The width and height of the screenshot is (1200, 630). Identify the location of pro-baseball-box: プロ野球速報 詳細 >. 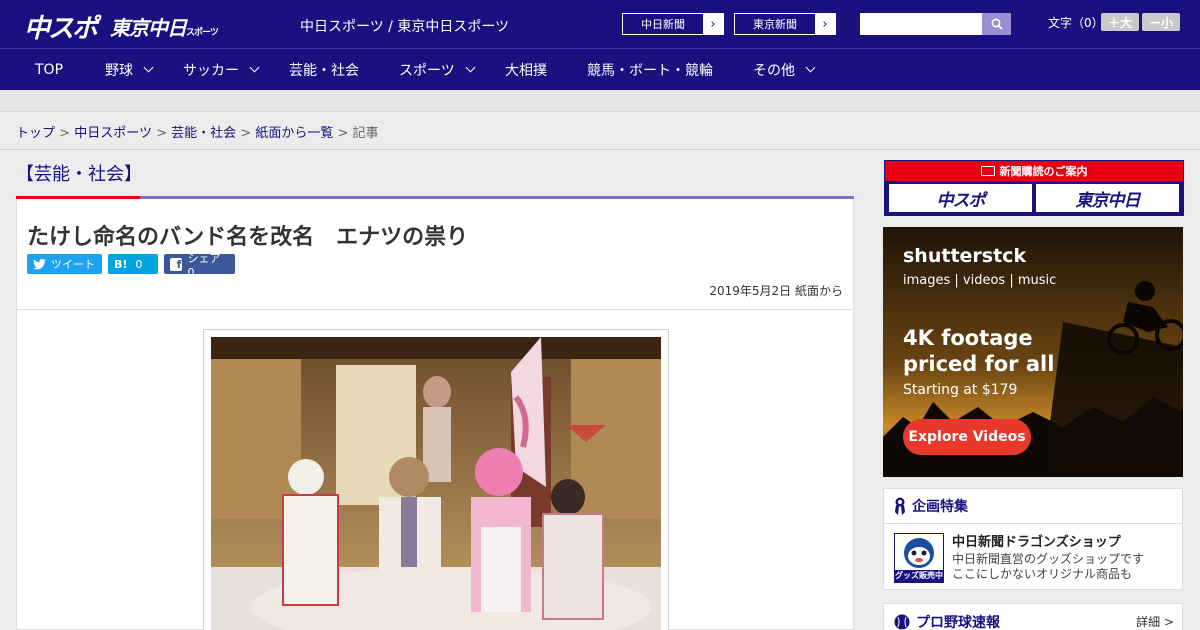
(1033, 616).